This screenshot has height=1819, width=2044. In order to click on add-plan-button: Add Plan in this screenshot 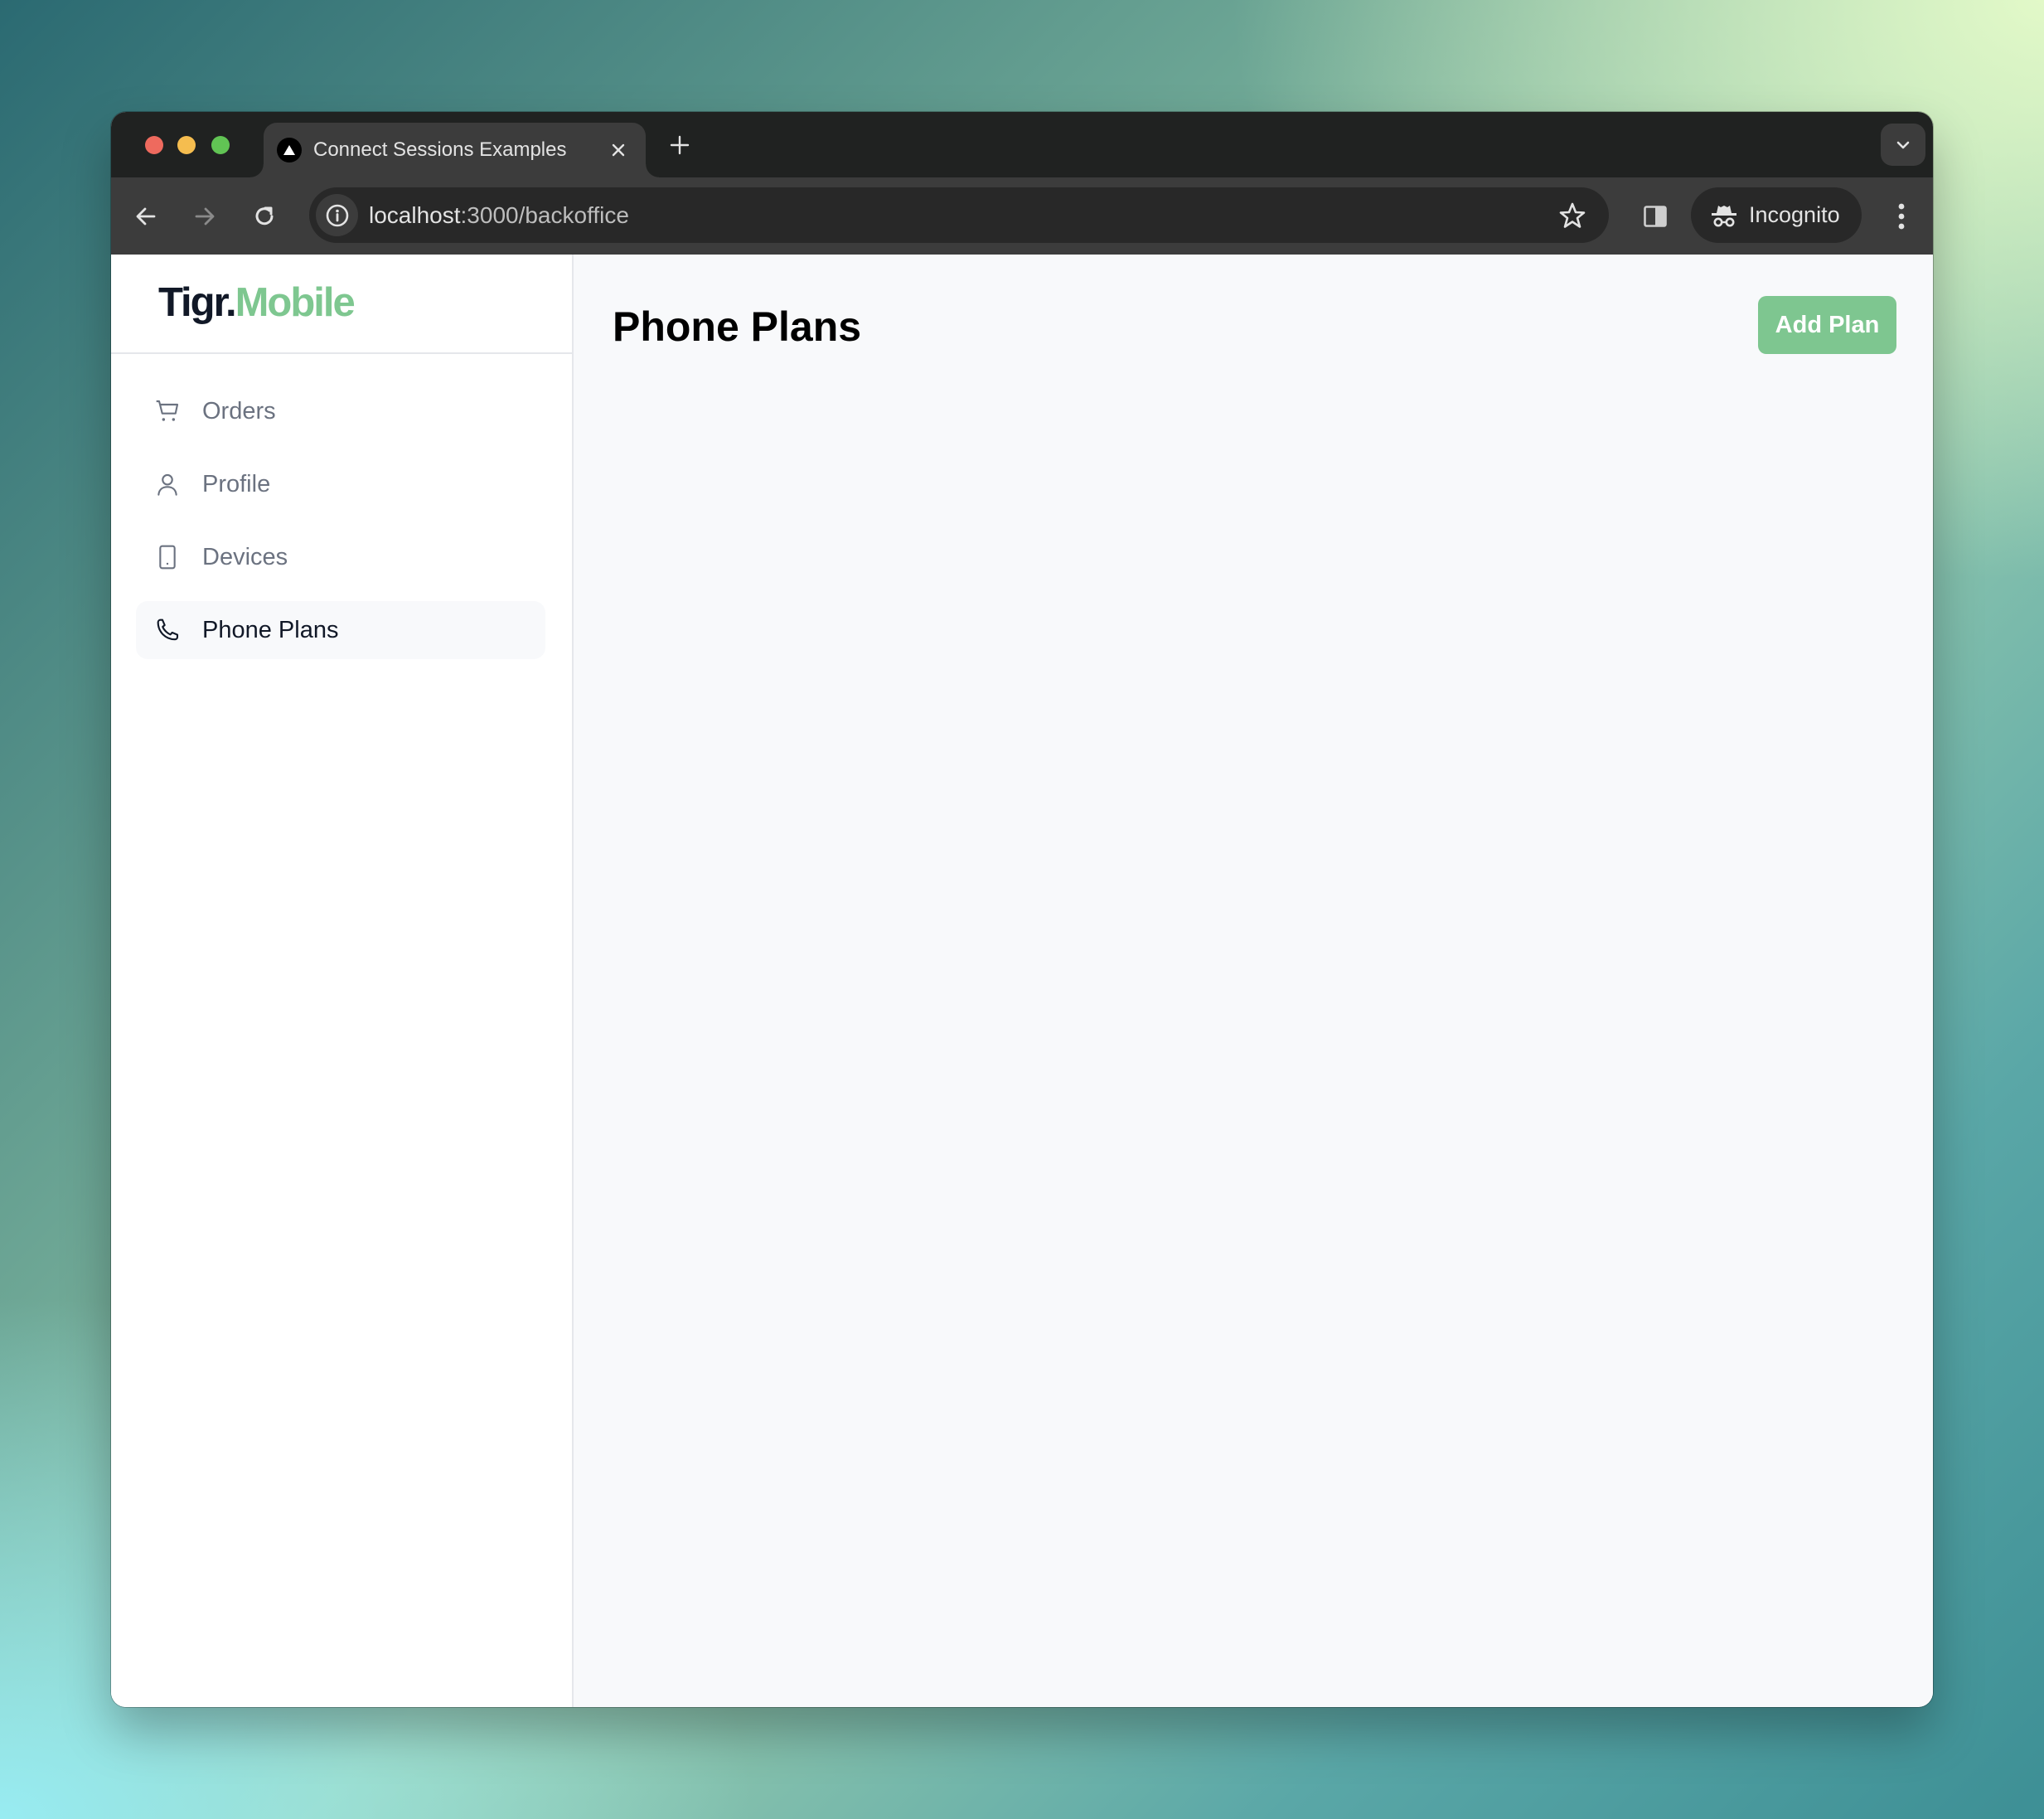, I will do `click(1827, 325)`.